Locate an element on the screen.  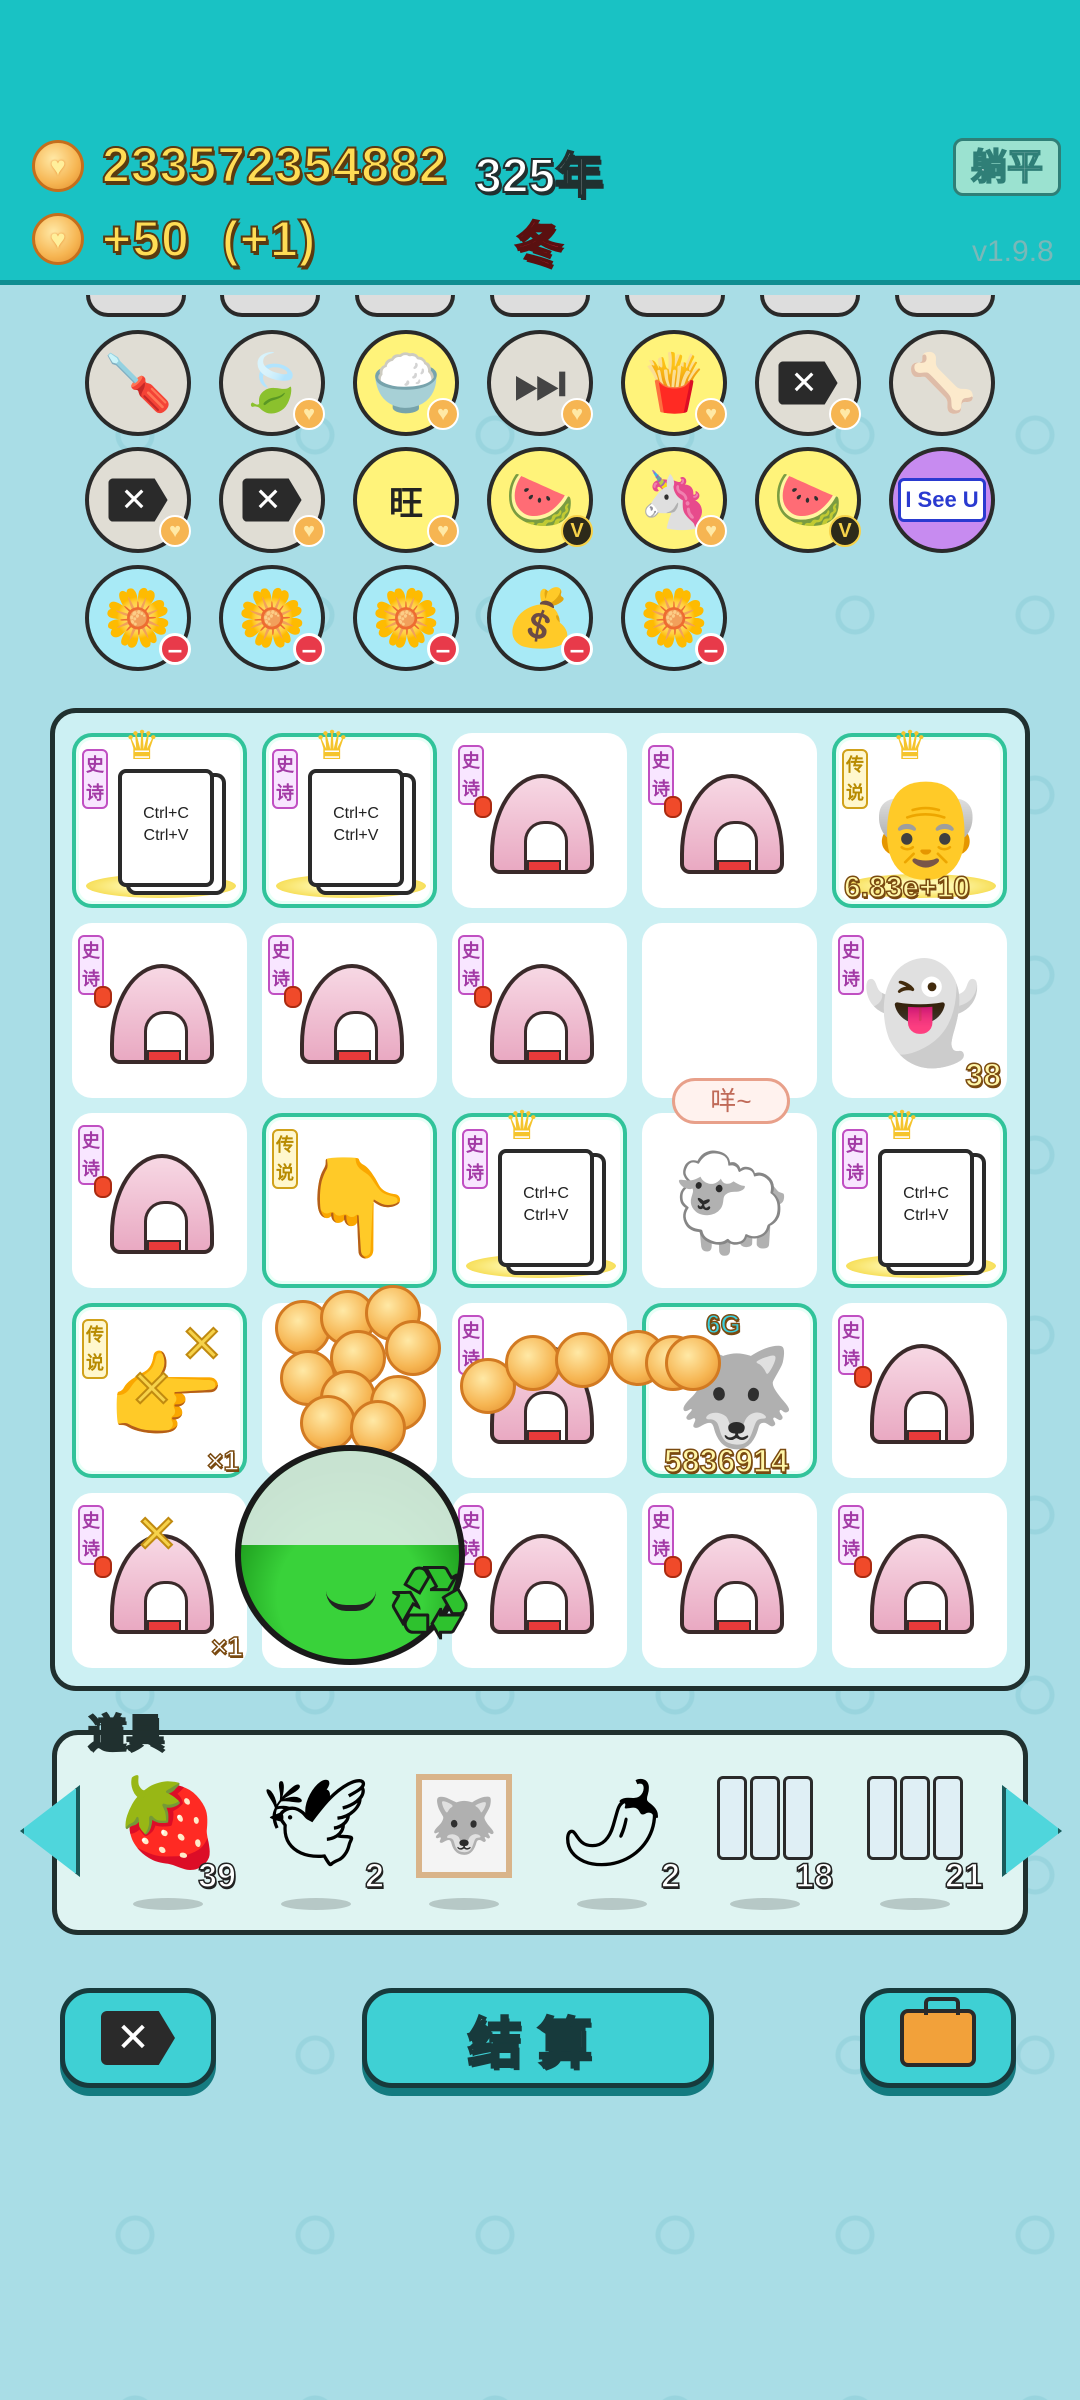
remove-symbol-button: ✕ is located at coordinates (138, 2038).